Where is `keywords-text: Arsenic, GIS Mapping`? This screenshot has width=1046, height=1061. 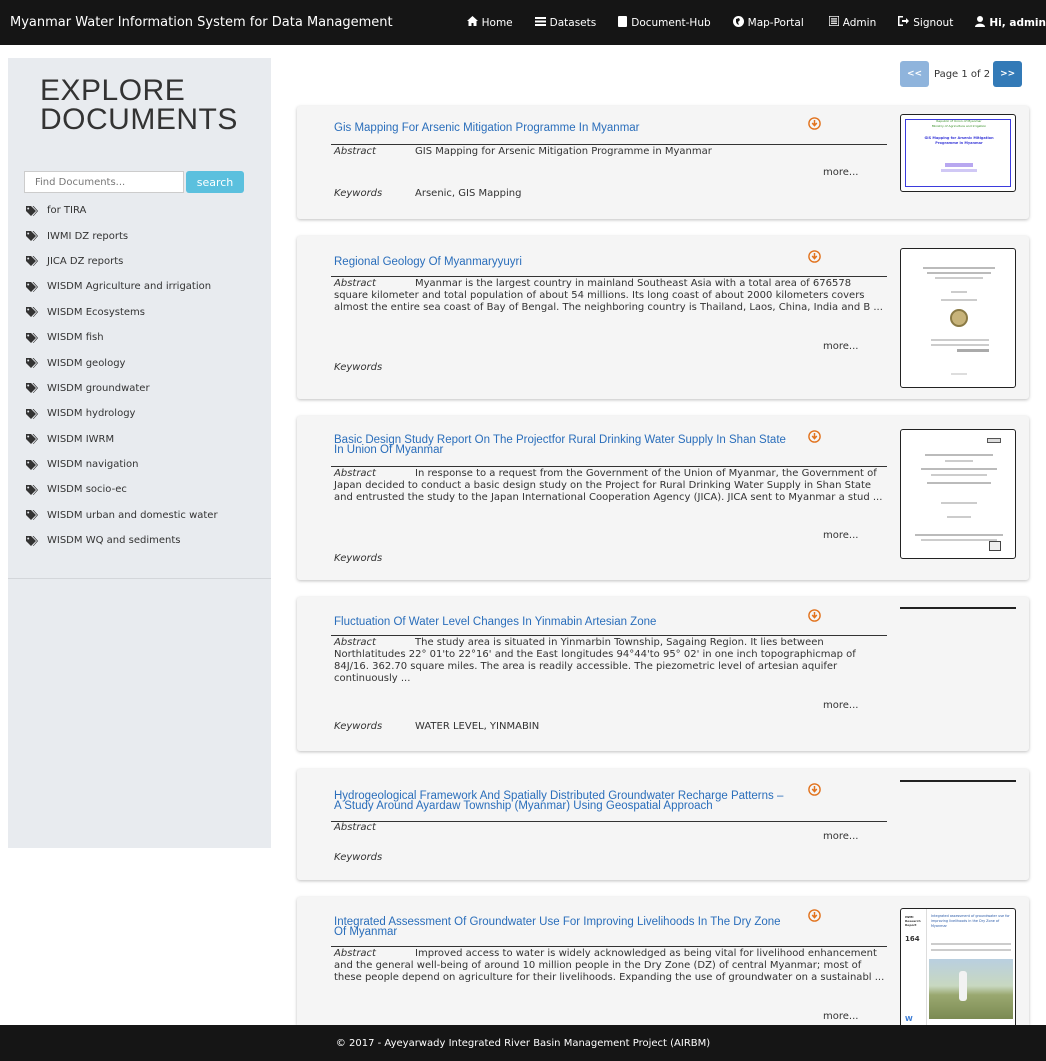 keywords-text: Arsenic, GIS Mapping is located at coordinates (468, 193).